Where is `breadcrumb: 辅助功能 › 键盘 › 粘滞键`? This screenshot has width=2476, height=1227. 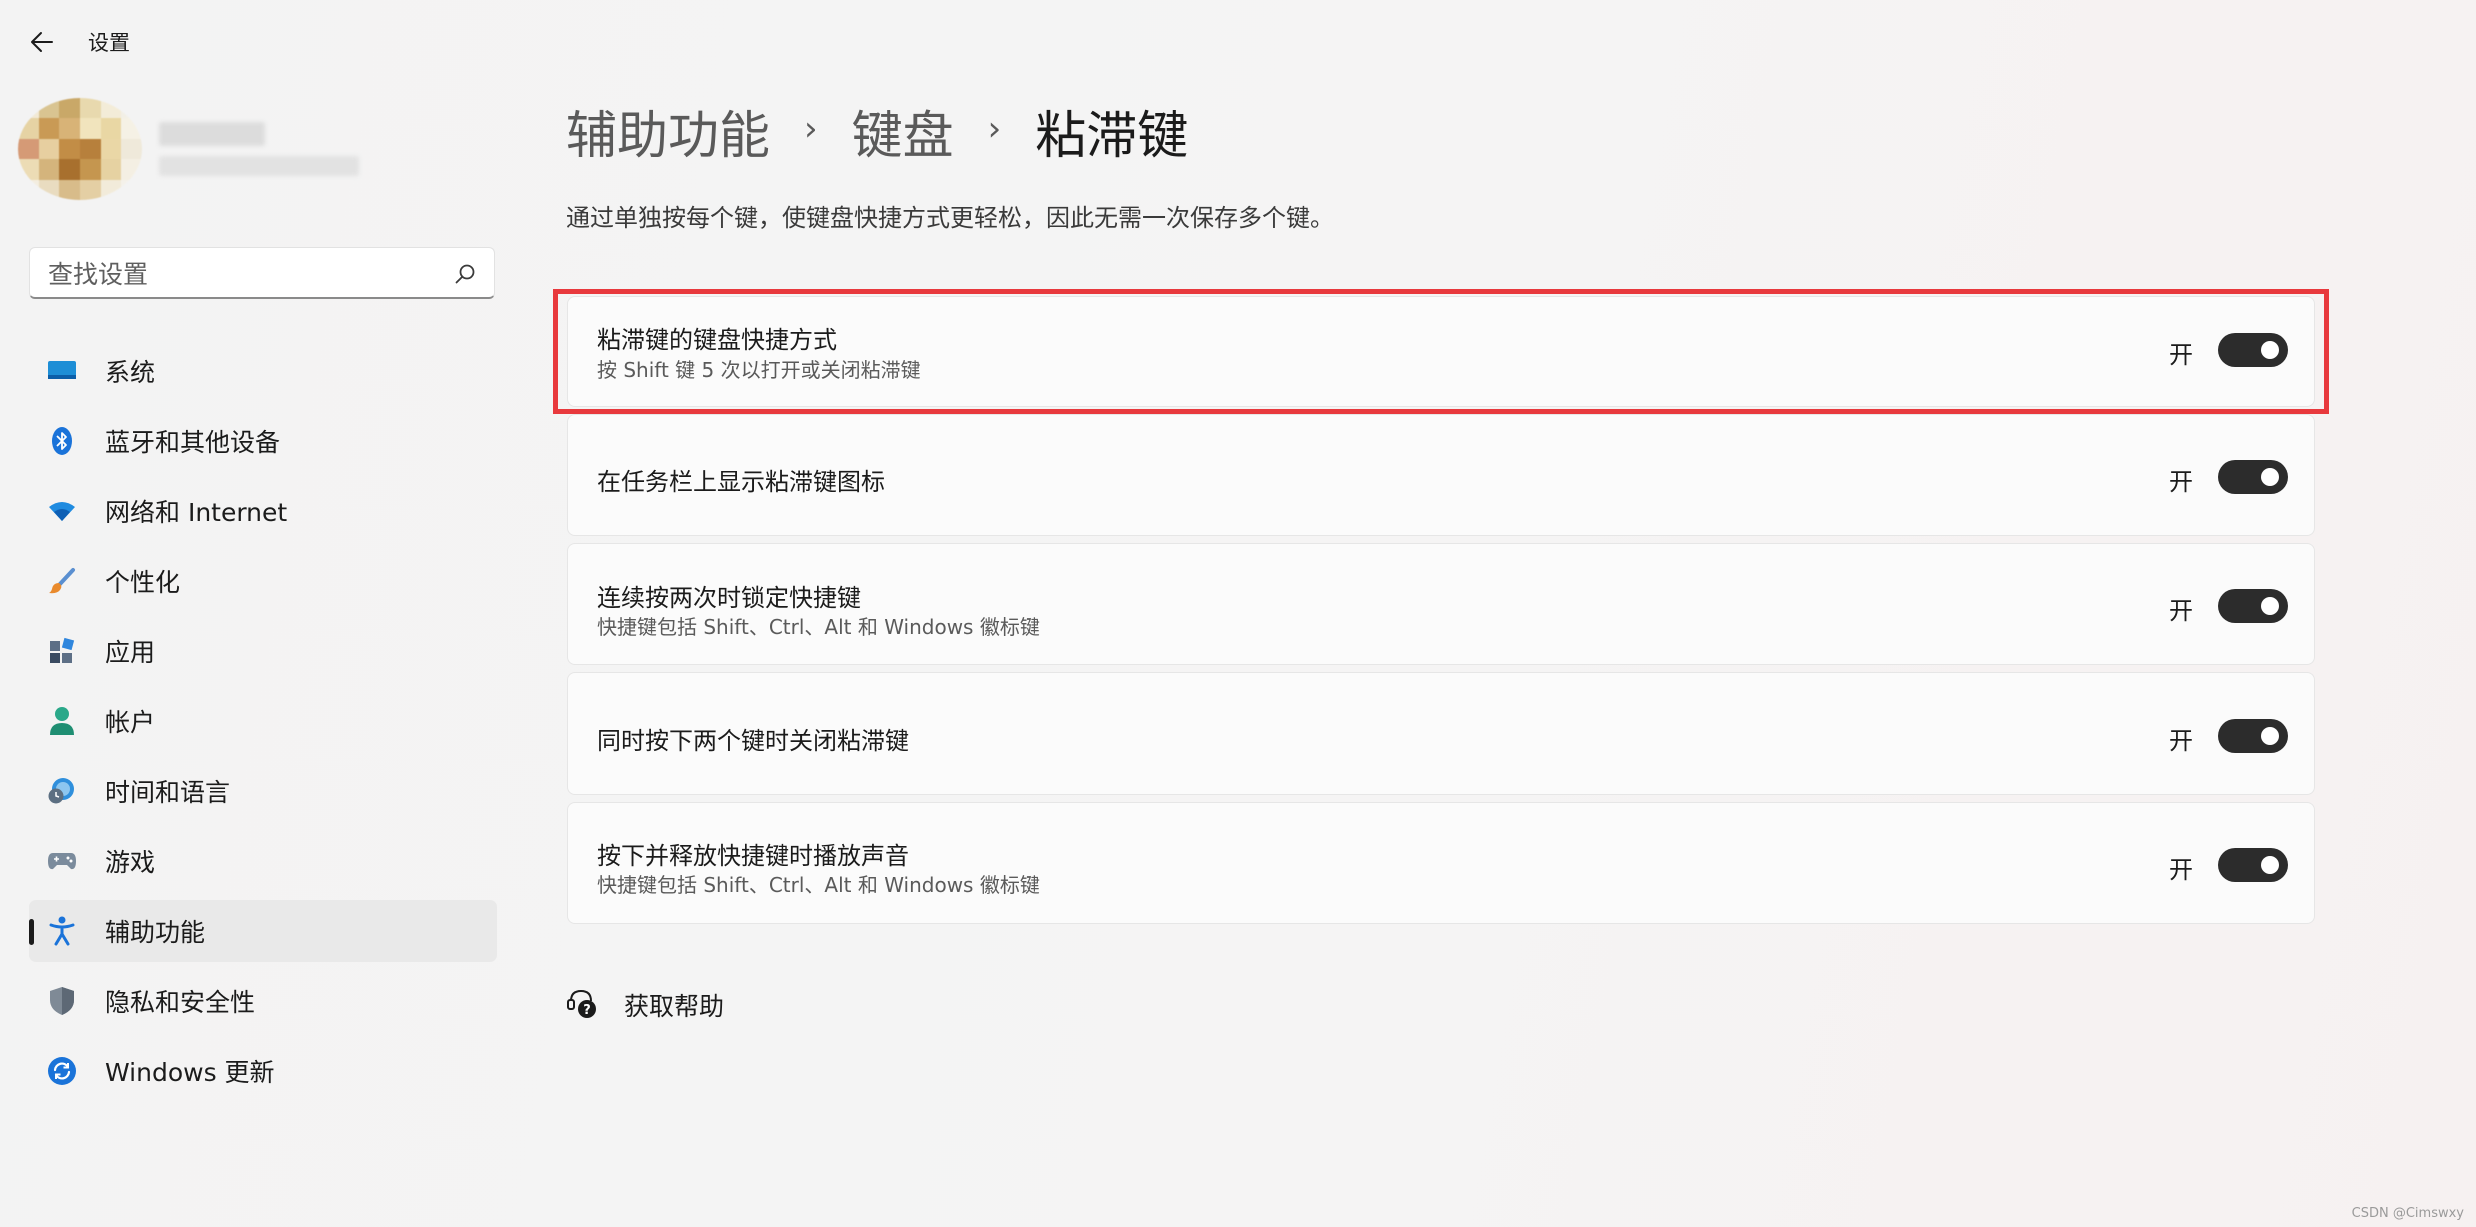 breadcrumb: 辅助功能 › 键盘 › 粘滞键 is located at coordinates (877, 131).